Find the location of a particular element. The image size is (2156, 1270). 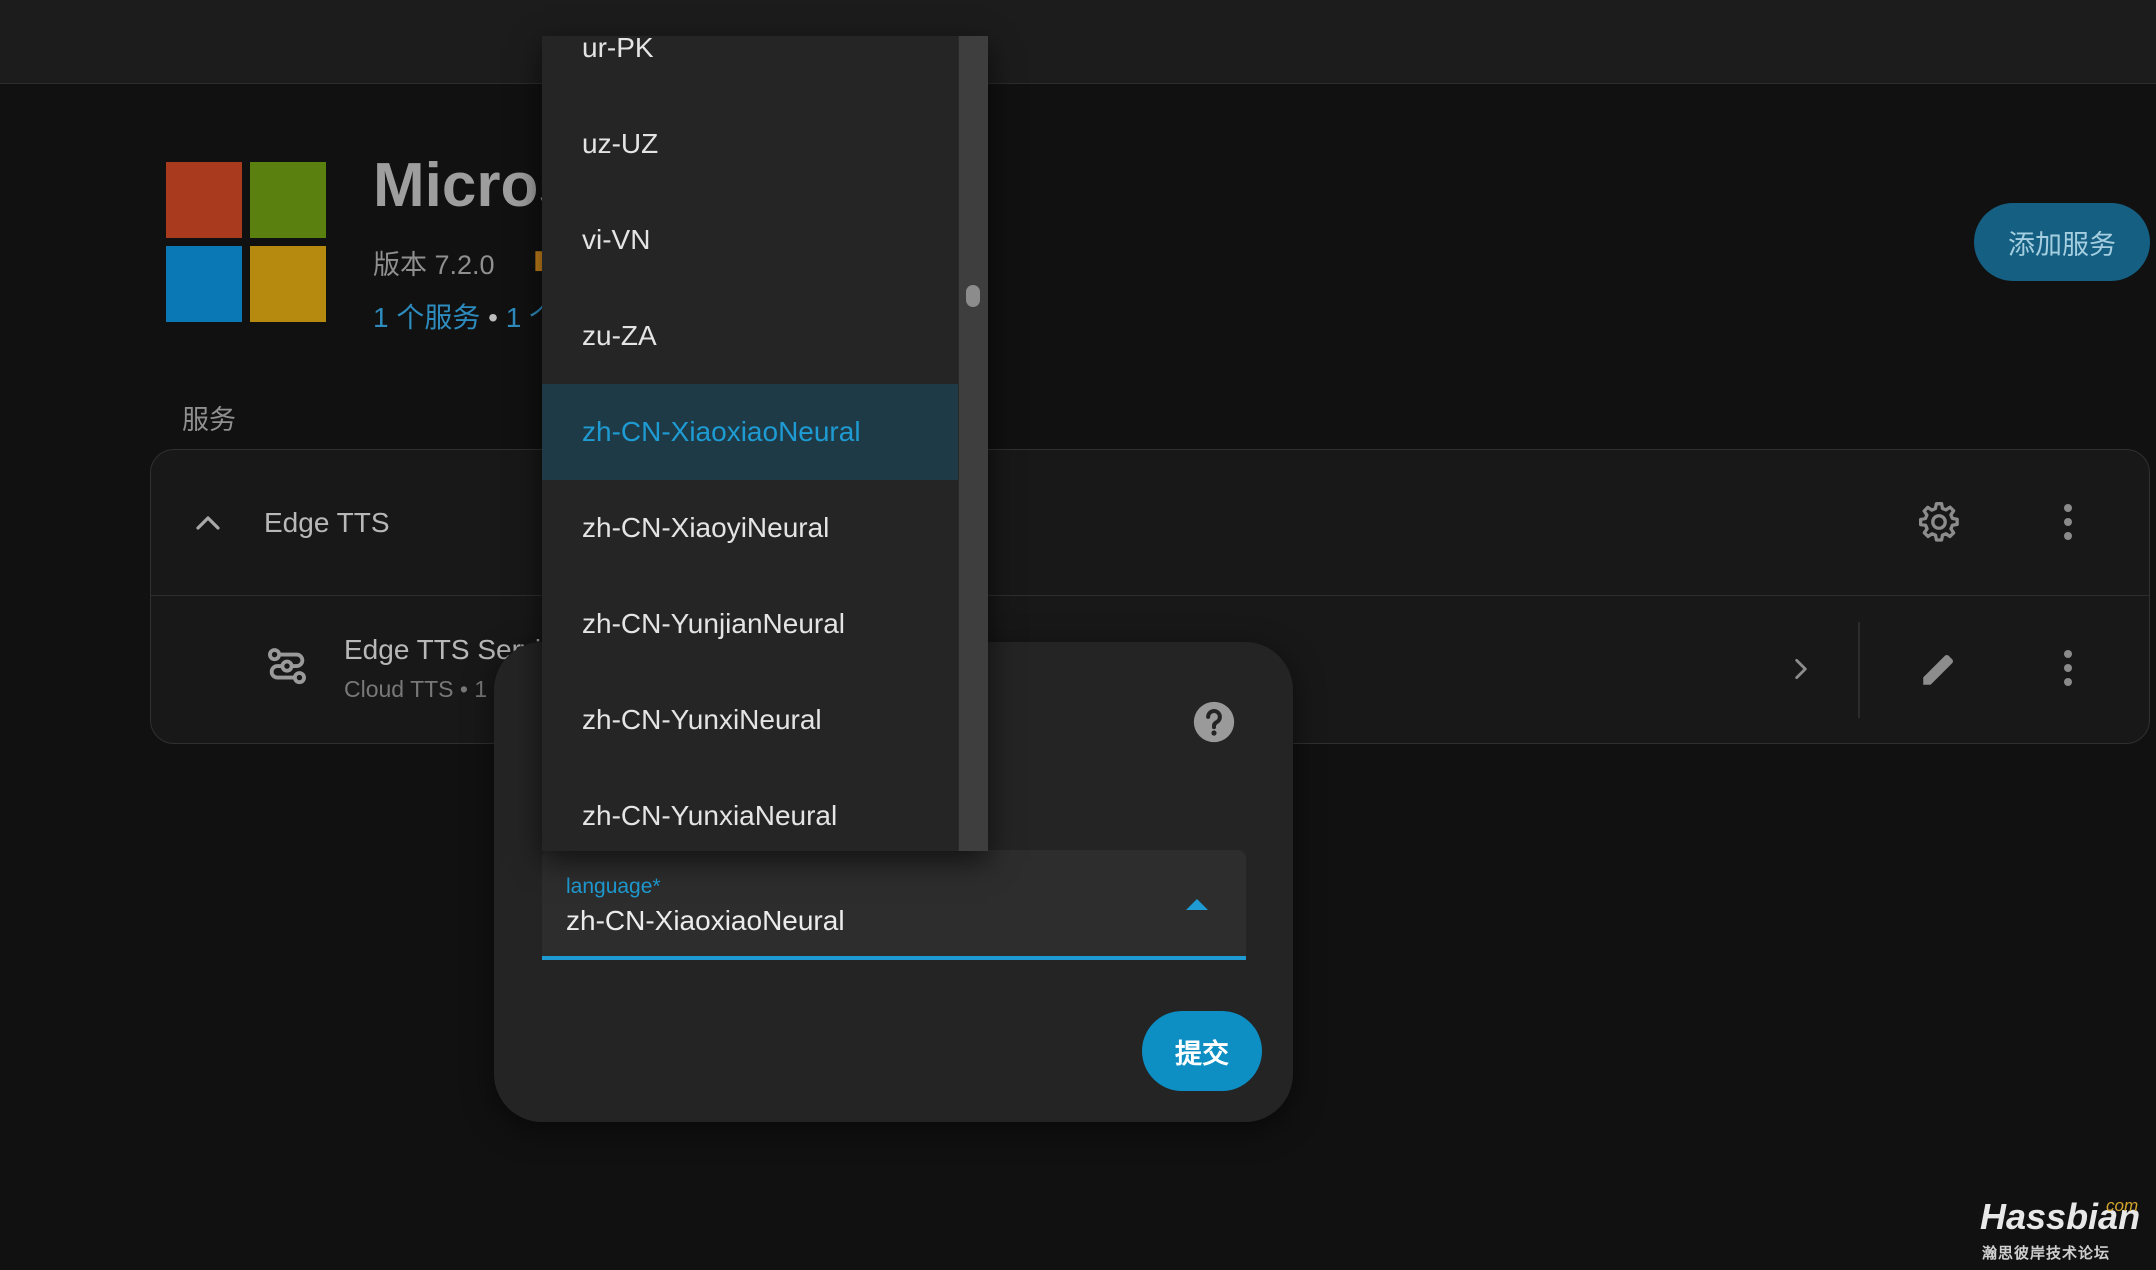

help-icon is located at coordinates (1214, 722).